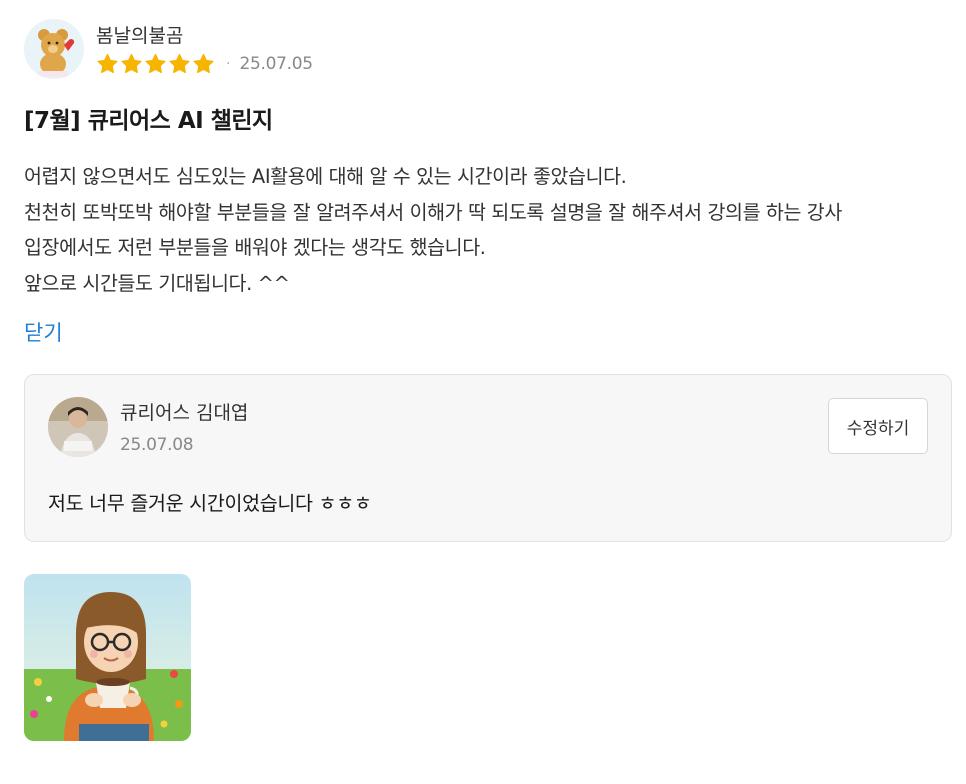  I want to click on review-title: [7월] 큐리어스 AI 챌린지, so click(148, 121).